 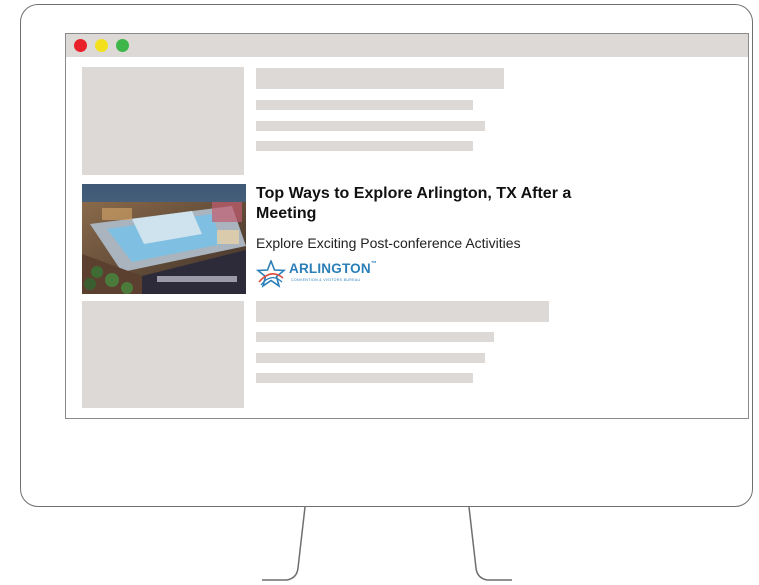 I want to click on minimize-button, so click(x=101, y=45).